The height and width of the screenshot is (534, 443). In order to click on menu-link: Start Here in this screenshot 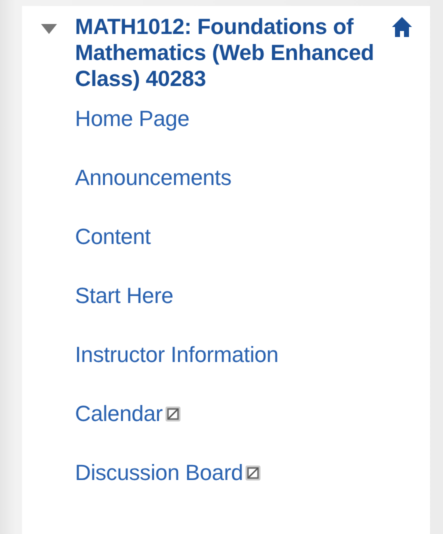, I will do `click(124, 296)`.